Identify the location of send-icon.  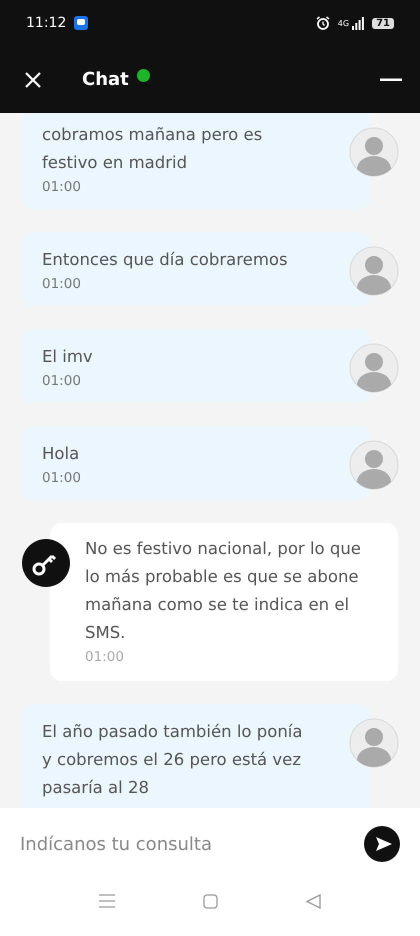
(383, 844).